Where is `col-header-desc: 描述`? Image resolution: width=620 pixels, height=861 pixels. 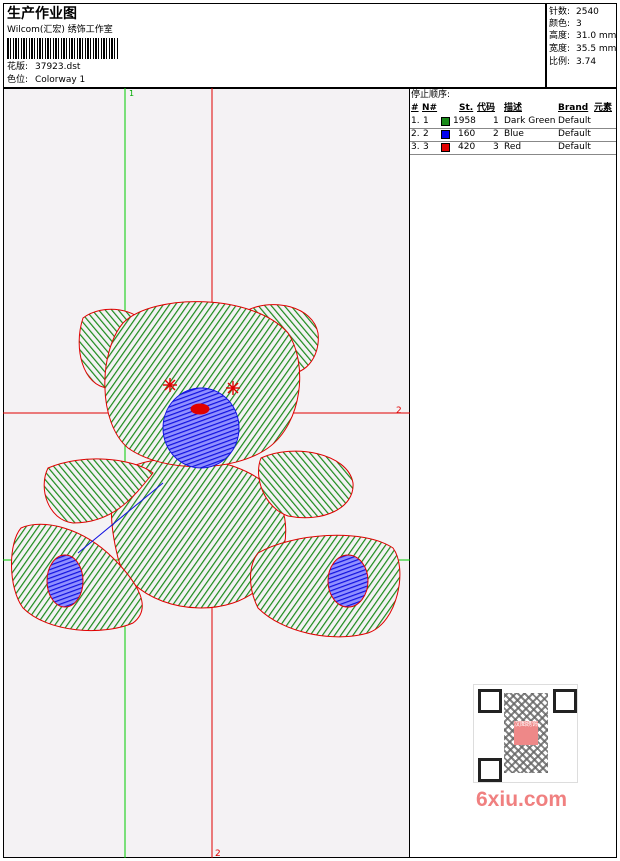 col-header-desc: 描述 is located at coordinates (513, 108).